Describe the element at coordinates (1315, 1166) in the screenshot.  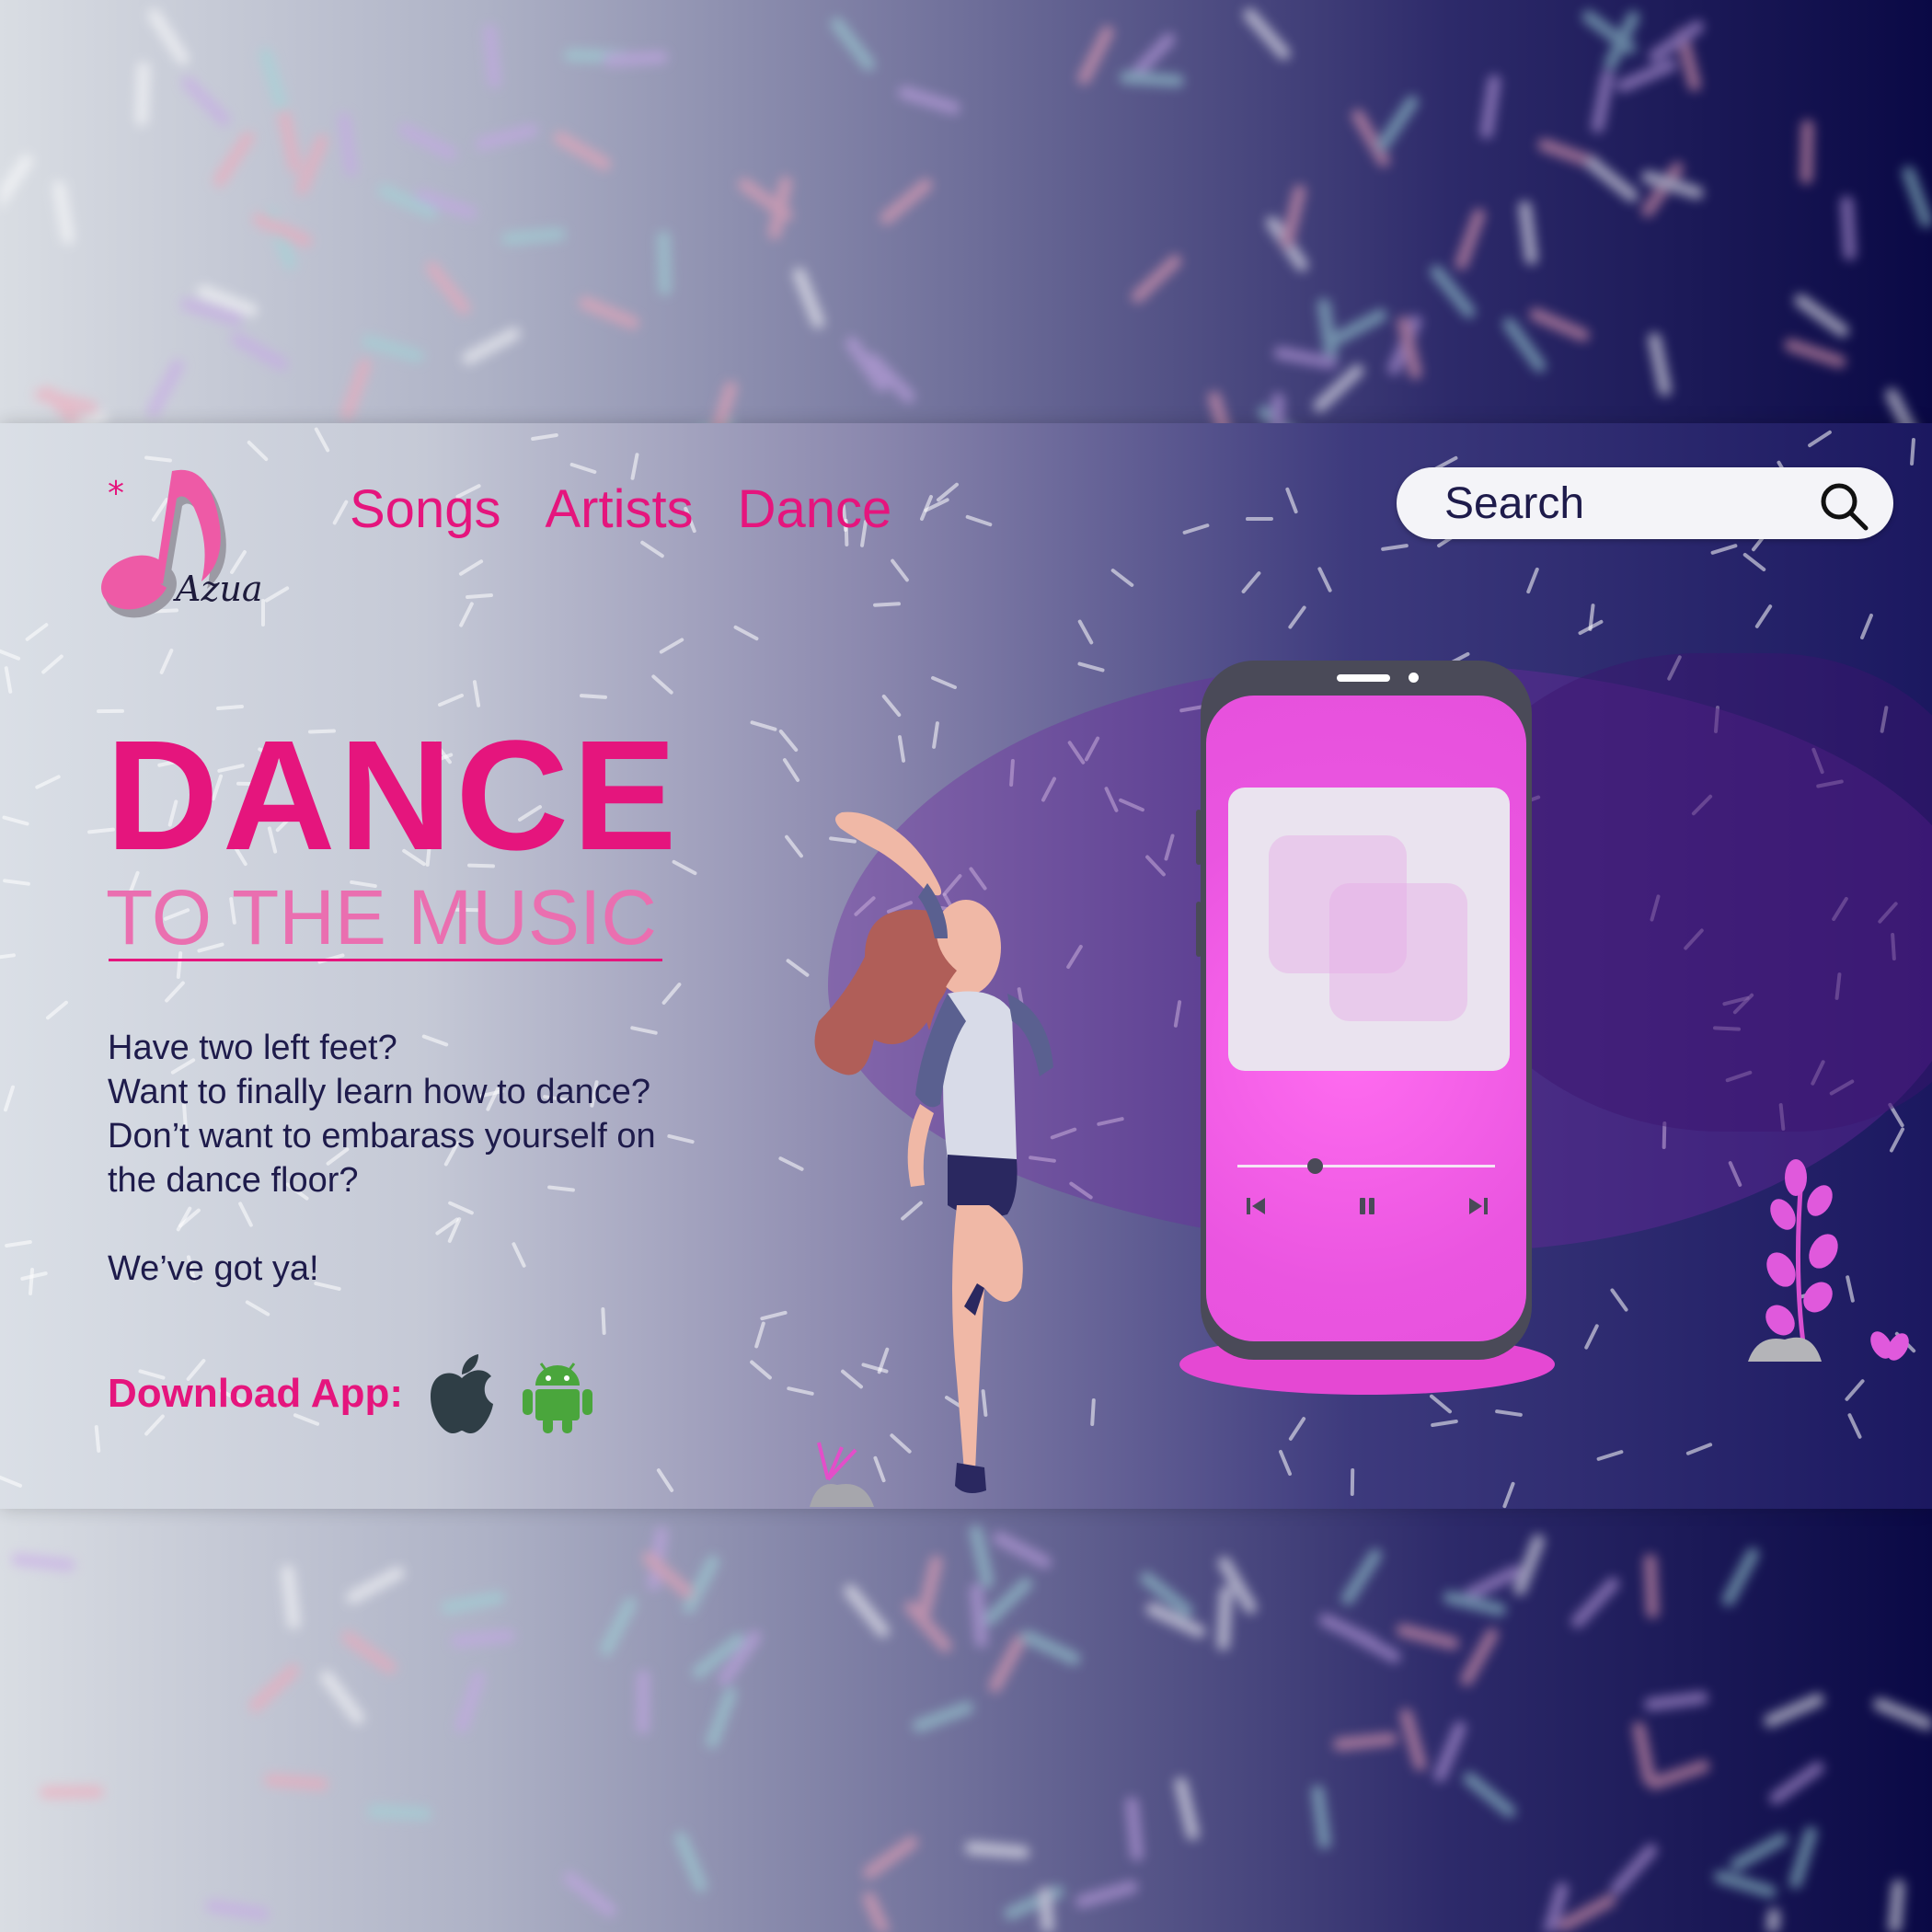
I see `progress-knob` at that location.